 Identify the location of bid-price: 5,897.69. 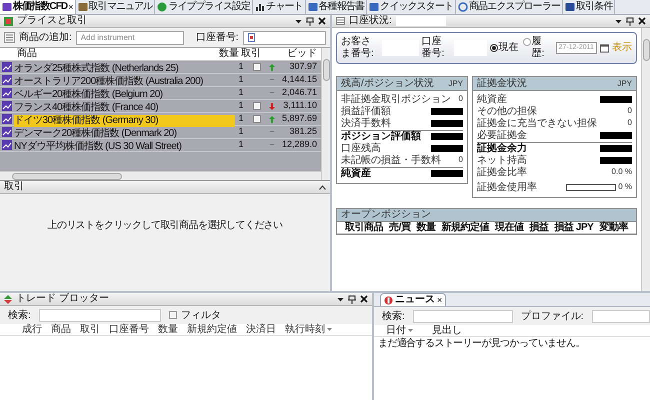
(299, 119).